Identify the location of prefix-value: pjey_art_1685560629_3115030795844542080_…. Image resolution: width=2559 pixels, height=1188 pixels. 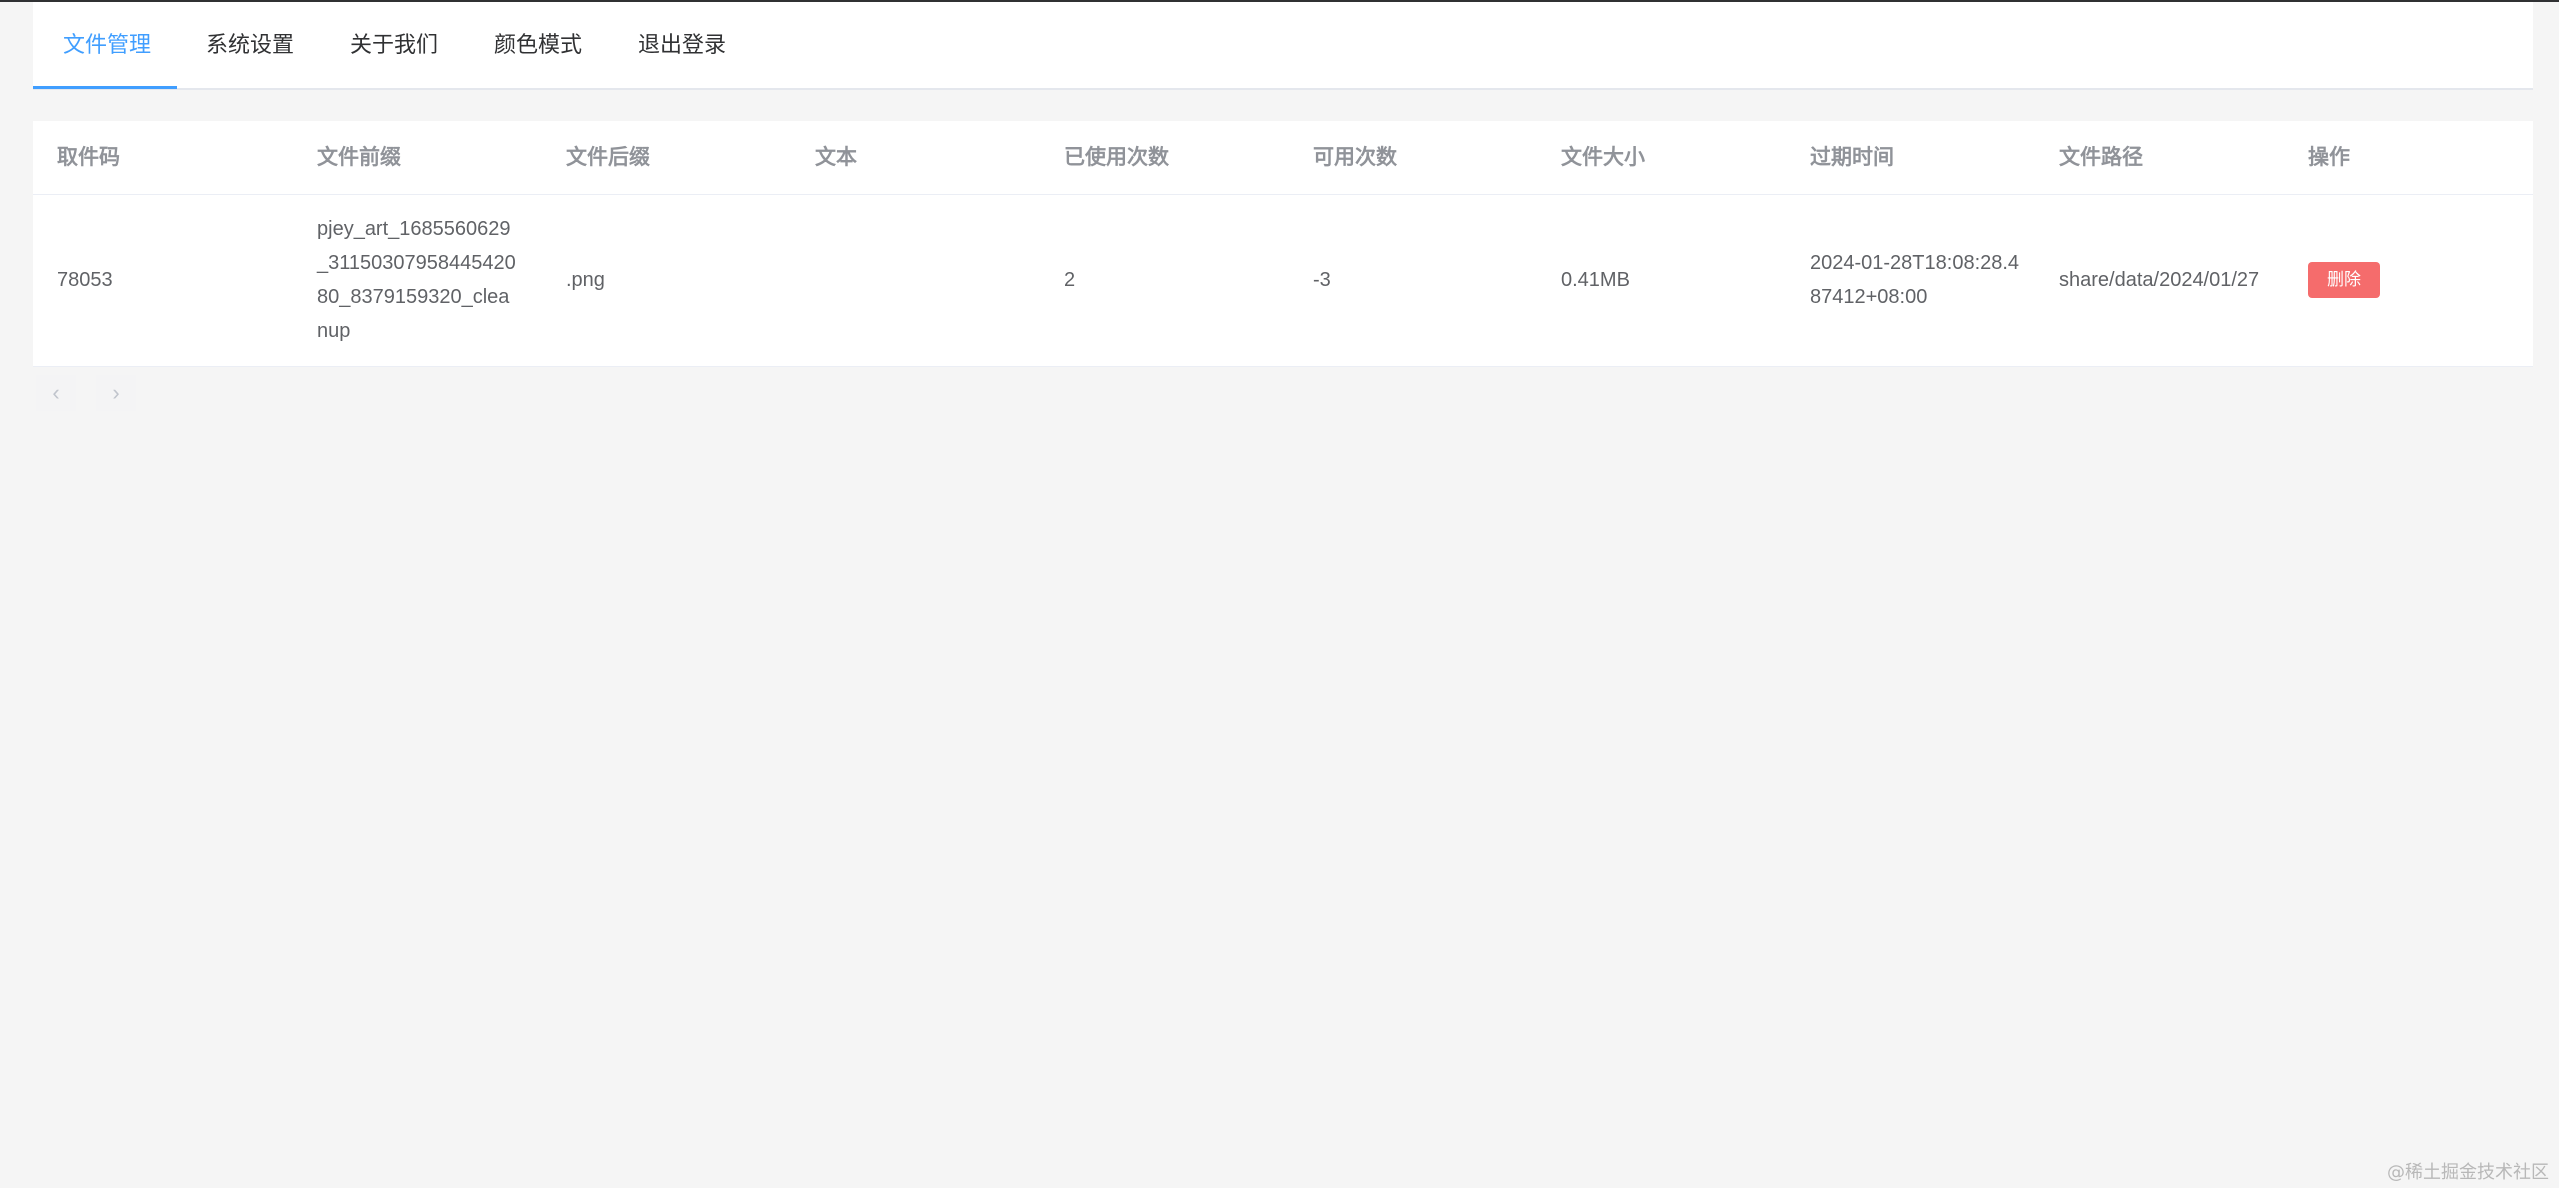
(416, 280).